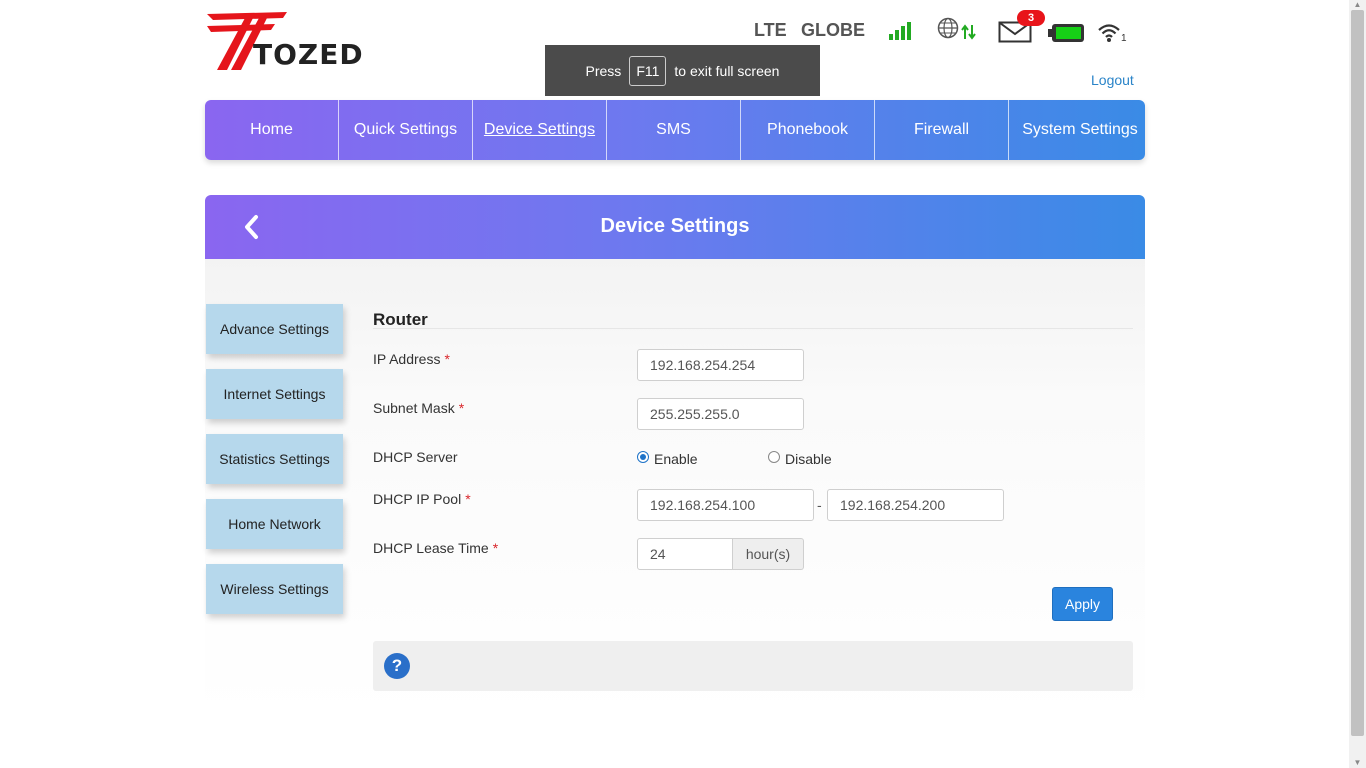  Describe the element at coordinates (720, 414) in the screenshot. I see `subnet-mask-input: 255.255.255.0` at that location.